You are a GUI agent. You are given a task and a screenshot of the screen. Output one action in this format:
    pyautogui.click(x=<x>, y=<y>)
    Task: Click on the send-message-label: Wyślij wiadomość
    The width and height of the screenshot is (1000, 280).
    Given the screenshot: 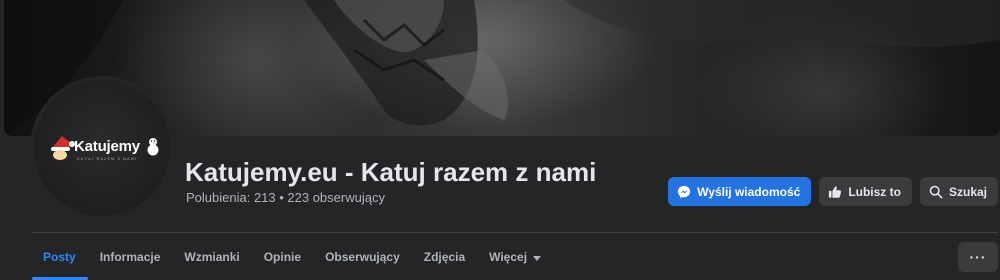 What is the action you would take?
    pyautogui.click(x=749, y=191)
    